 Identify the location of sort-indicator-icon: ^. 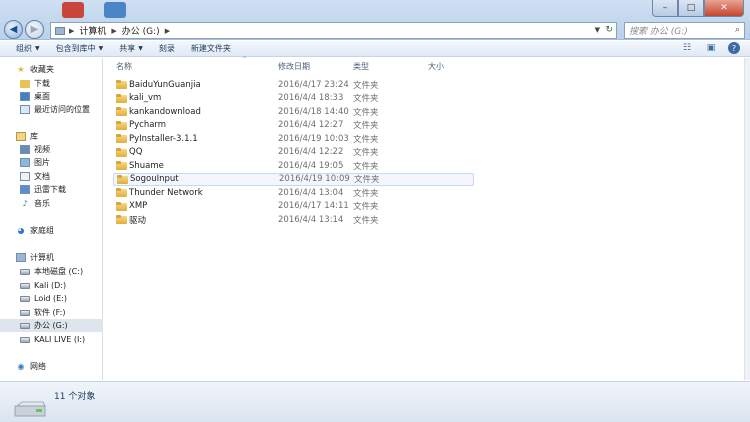
(245, 59).